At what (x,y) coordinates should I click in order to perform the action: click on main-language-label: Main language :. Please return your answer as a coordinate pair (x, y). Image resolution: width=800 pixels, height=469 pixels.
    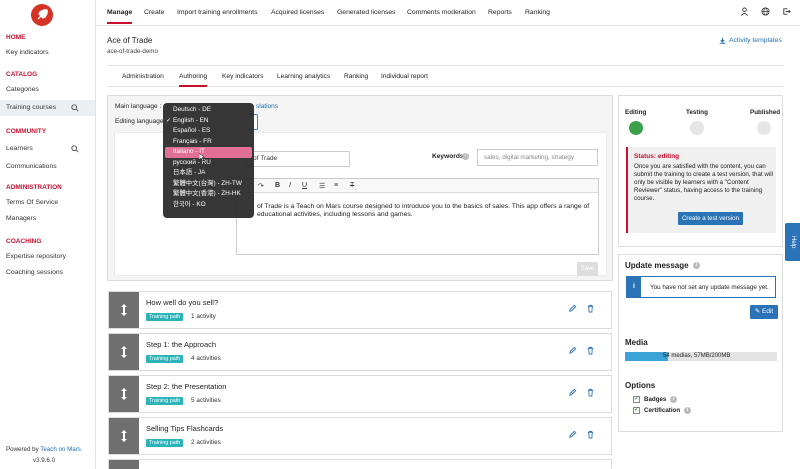
    Looking at the image, I should click on (138, 106).